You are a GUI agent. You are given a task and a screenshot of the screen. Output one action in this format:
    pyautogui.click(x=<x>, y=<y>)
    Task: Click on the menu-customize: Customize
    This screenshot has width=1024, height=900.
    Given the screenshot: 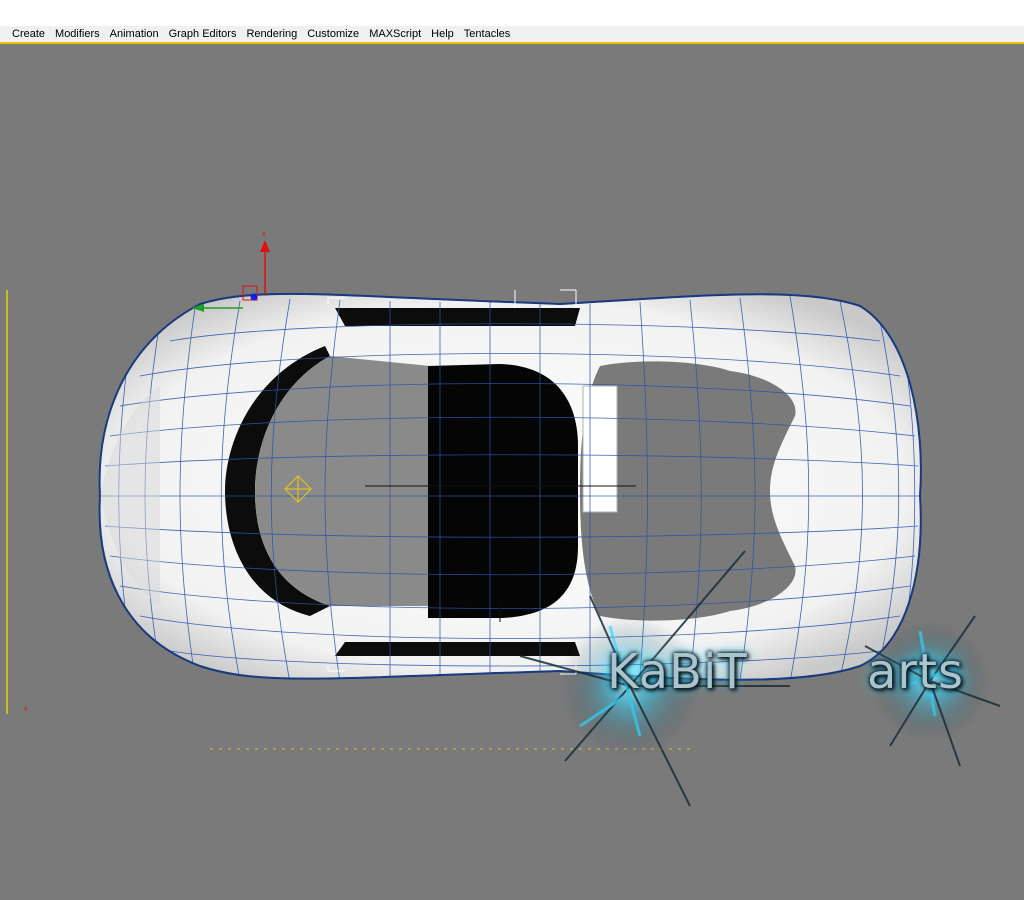 What is the action you would take?
    pyautogui.click(x=333, y=34)
    